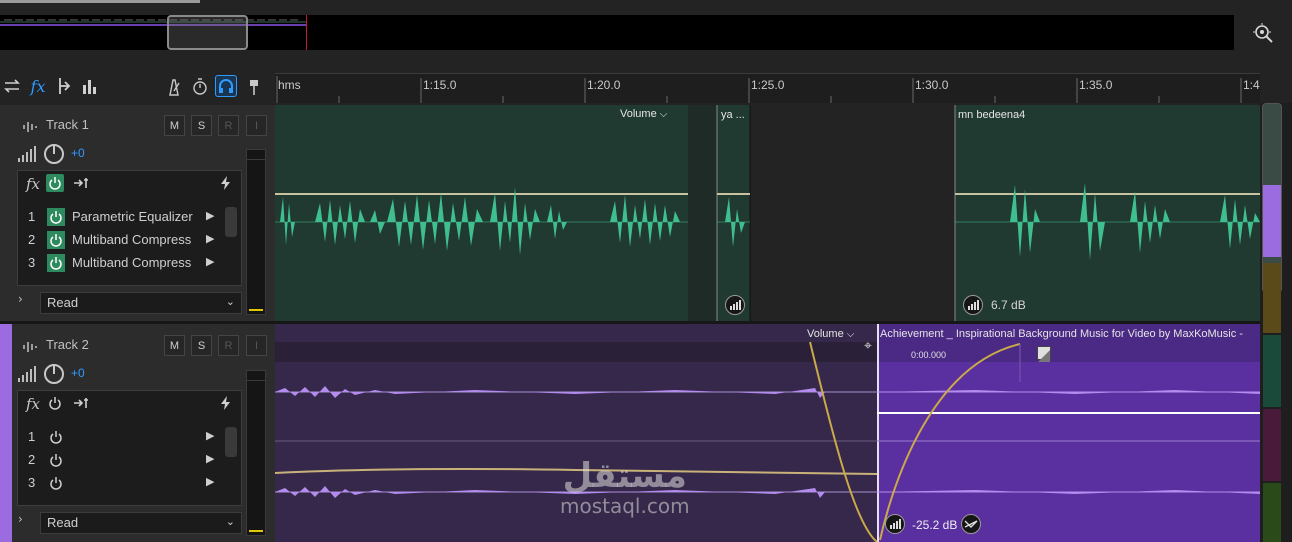 The width and height of the screenshot is (1292, 542). Describe the element at coordinates (617, 32) in the screenshot. I see `overview-navigator` at that location.